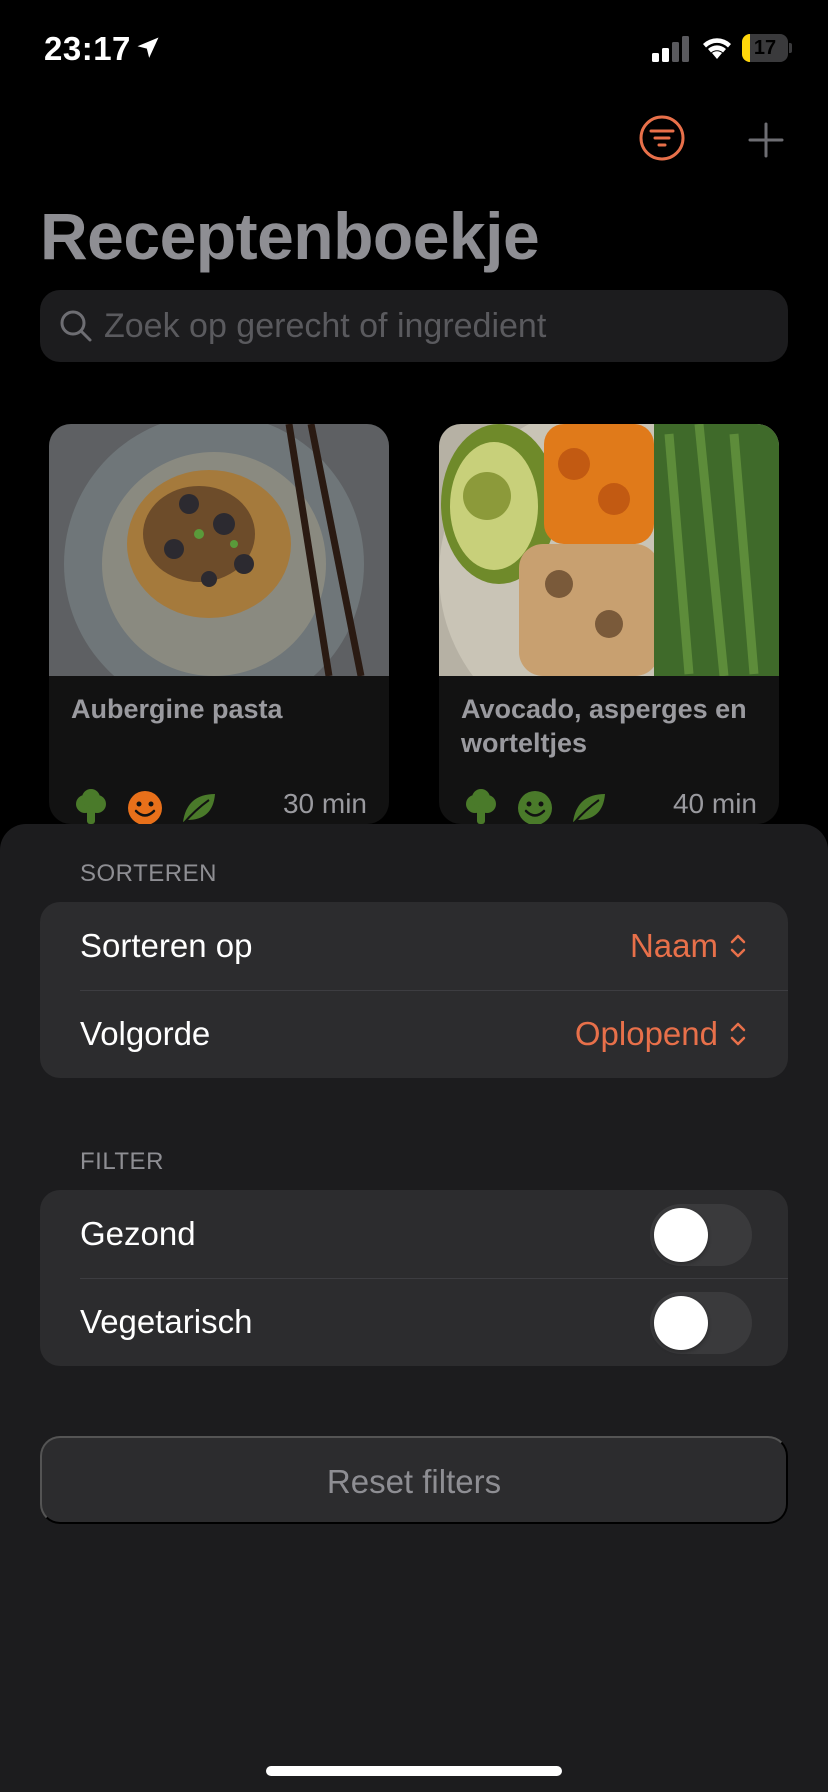 The image size is (828, 1792). Describe the element at coordinates (604, 726) in the screenshot. I see `recipe-title: Avocado, asperges en worteltjes` at that location.